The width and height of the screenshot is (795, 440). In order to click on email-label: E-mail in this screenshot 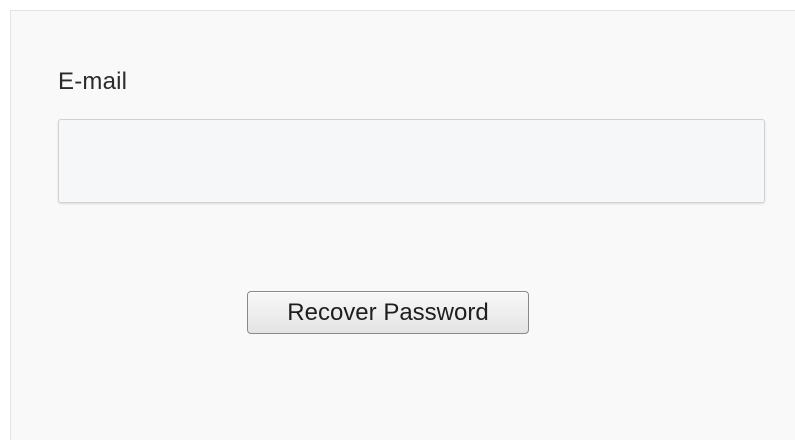, I will do `click(93, 81)`.